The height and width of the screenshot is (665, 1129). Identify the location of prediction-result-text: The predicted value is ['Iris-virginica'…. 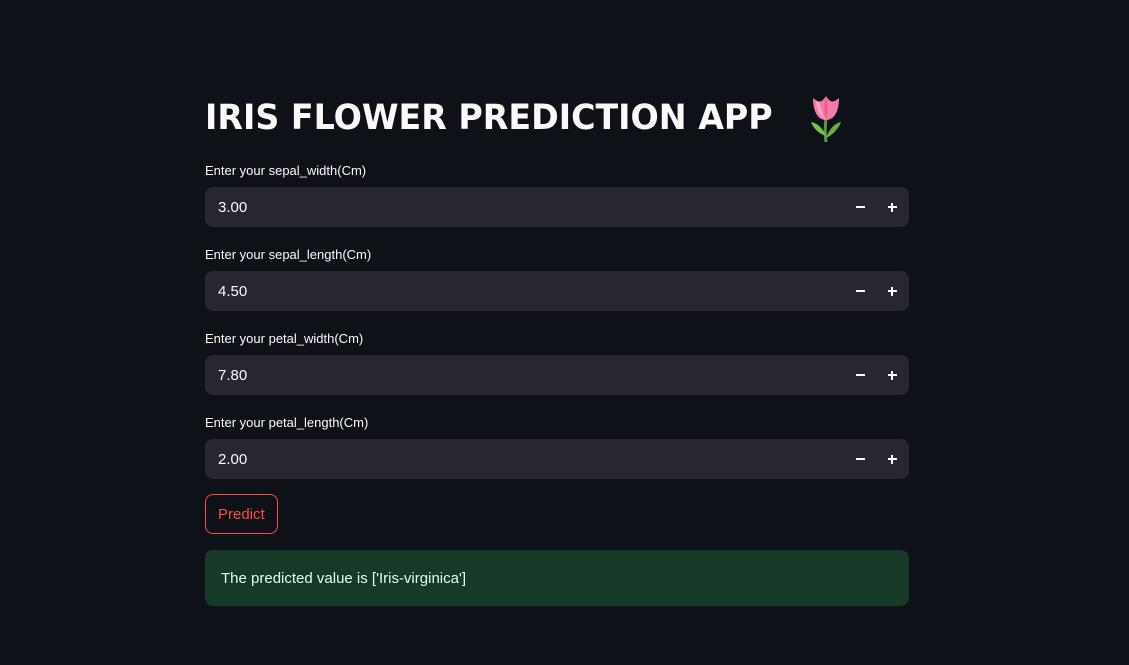
(343, 578).